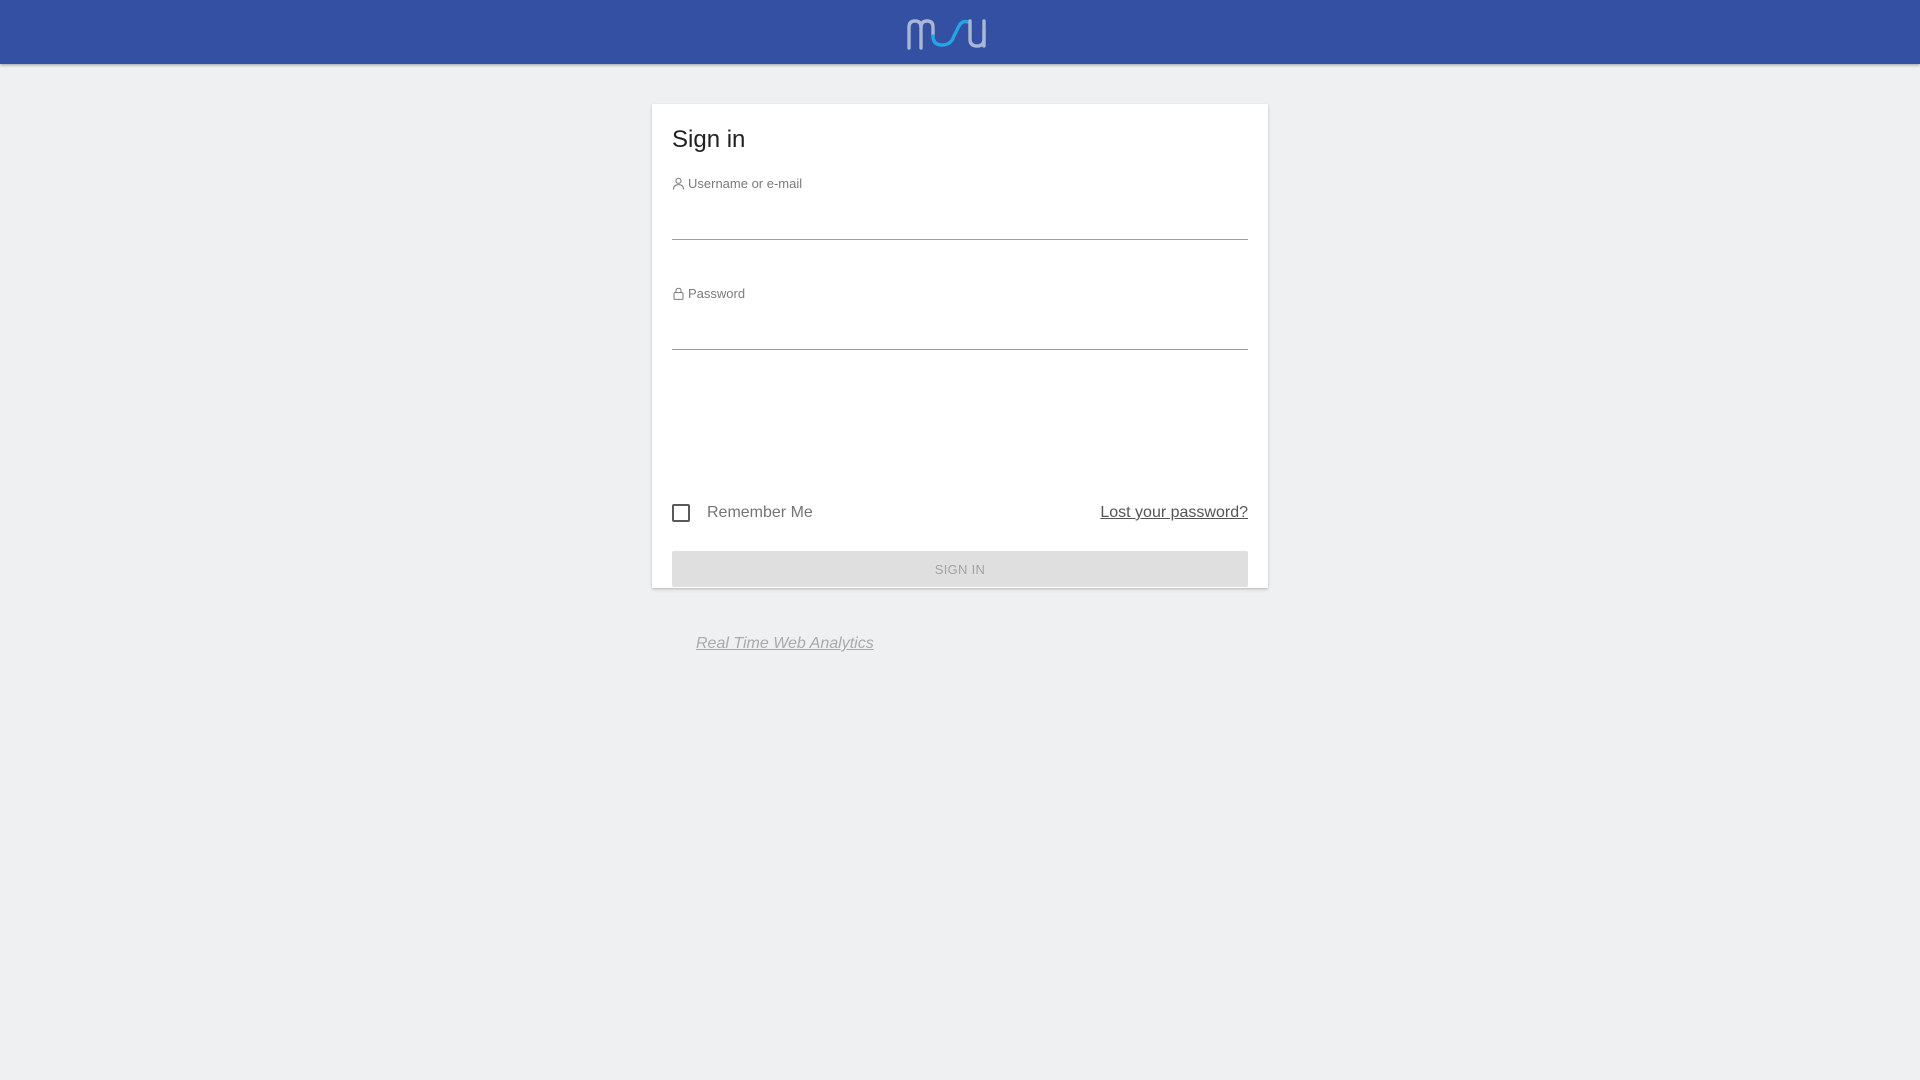  What do you see at coordinates (960, 183) in the screenshot?
I see `username-label: Username or e-mail` at bounding box center [960, 183].